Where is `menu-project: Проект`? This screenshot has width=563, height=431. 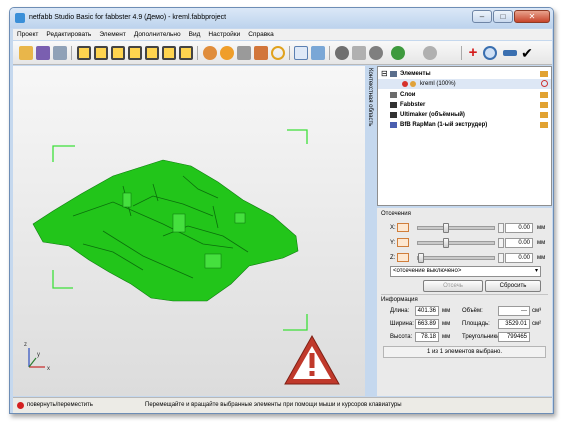 menu-project: Проект is located at coordinates (27, 34).